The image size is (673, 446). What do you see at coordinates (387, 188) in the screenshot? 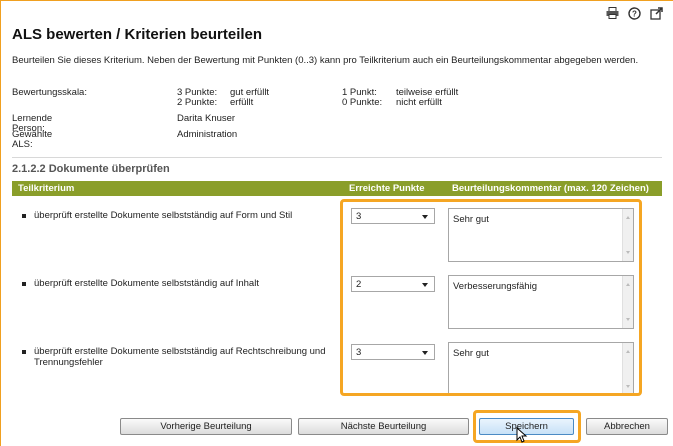
I see `header-points: Erreichte Punkte` at bounding box center [387, 188].